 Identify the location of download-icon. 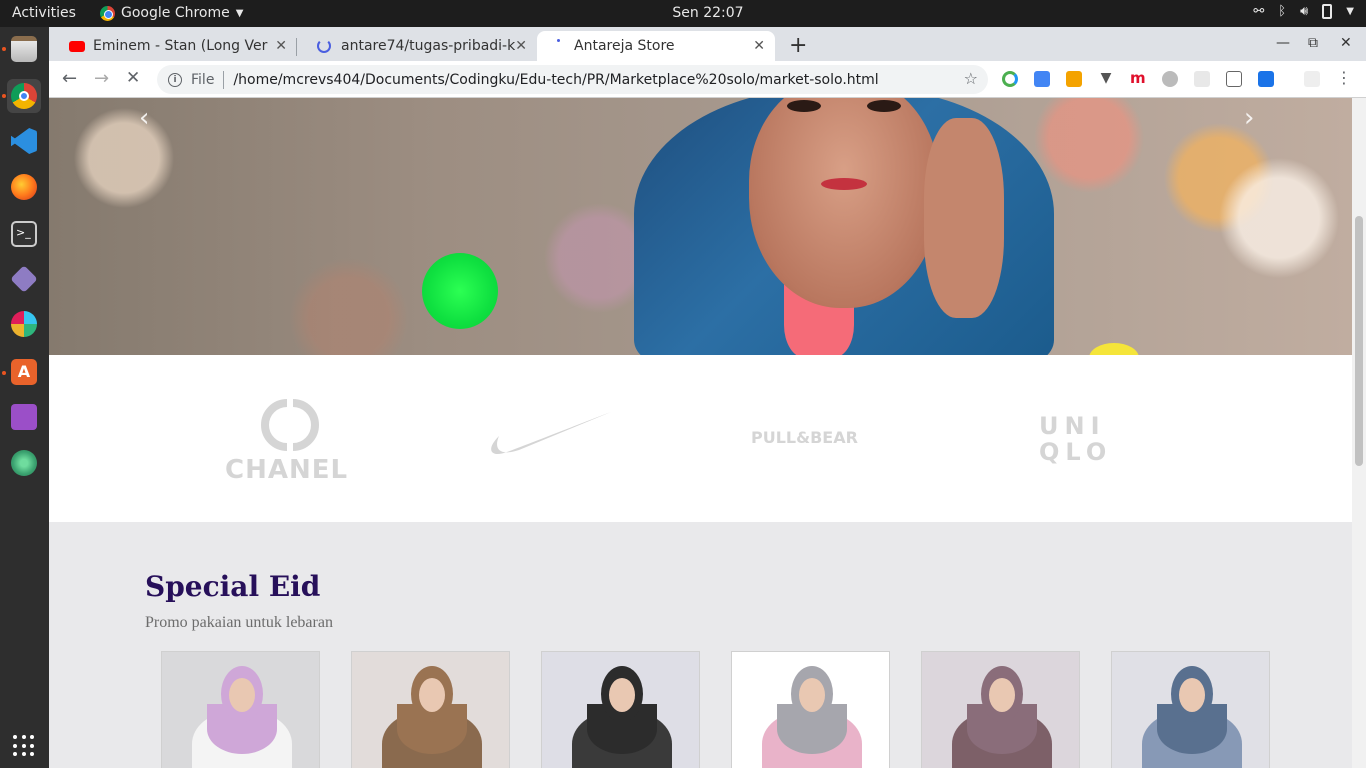
(1266, 79).